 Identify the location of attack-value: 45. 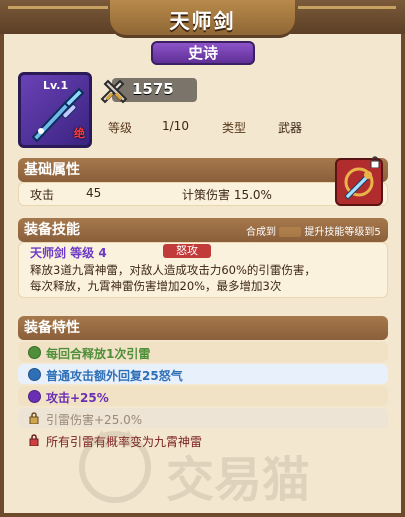
(94, 193).